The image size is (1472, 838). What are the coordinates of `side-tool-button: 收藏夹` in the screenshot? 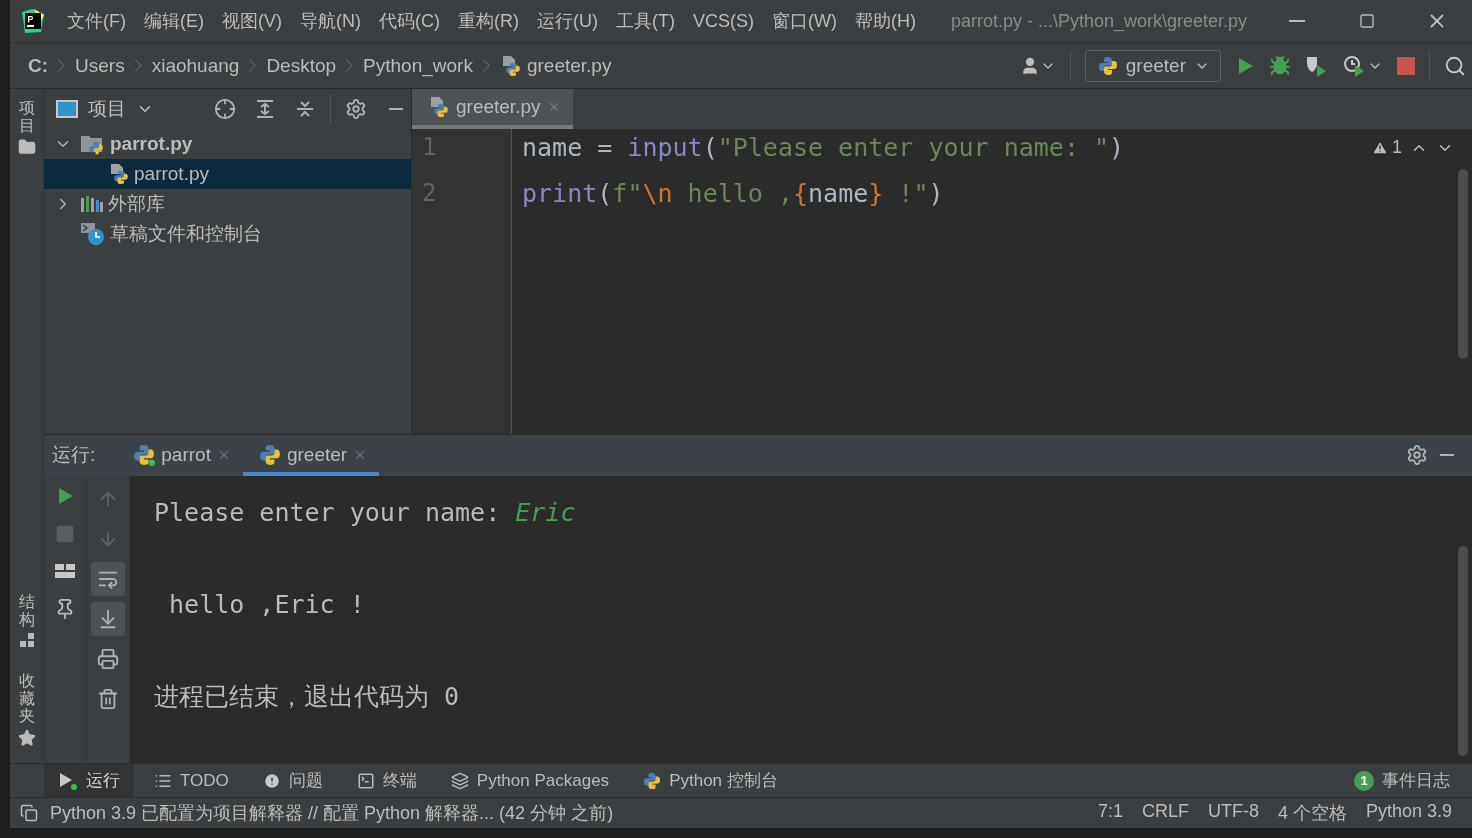 It's located at (26, 709).